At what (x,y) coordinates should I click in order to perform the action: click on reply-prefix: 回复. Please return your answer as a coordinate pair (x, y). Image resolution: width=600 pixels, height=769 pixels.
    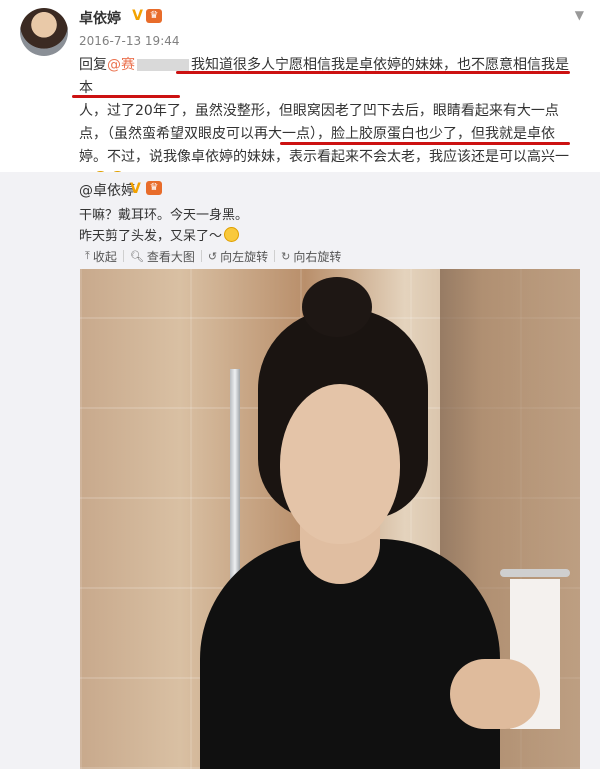
    Looking at the image, I should click on (93, 65).